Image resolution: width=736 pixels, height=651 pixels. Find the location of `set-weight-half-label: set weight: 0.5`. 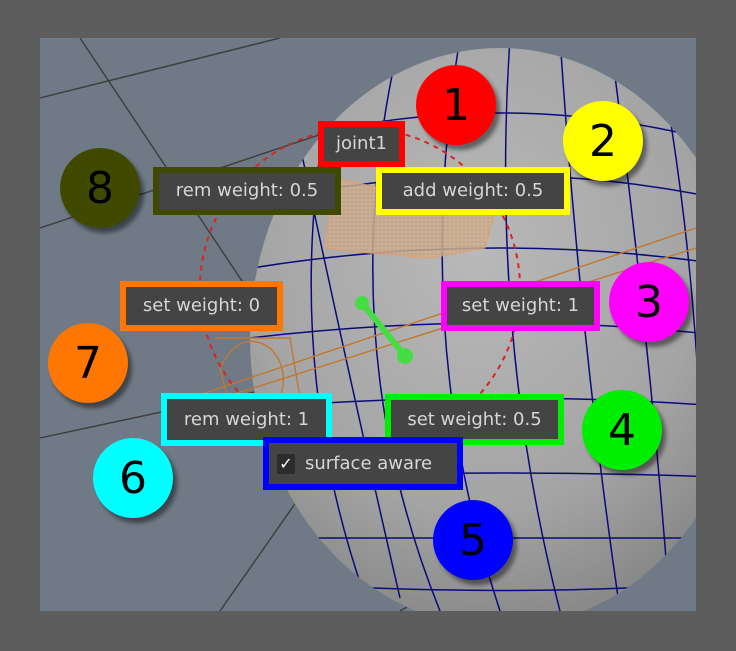

set-weight-half-label: set weight: 0.5 is located at coordinates (474, 419).